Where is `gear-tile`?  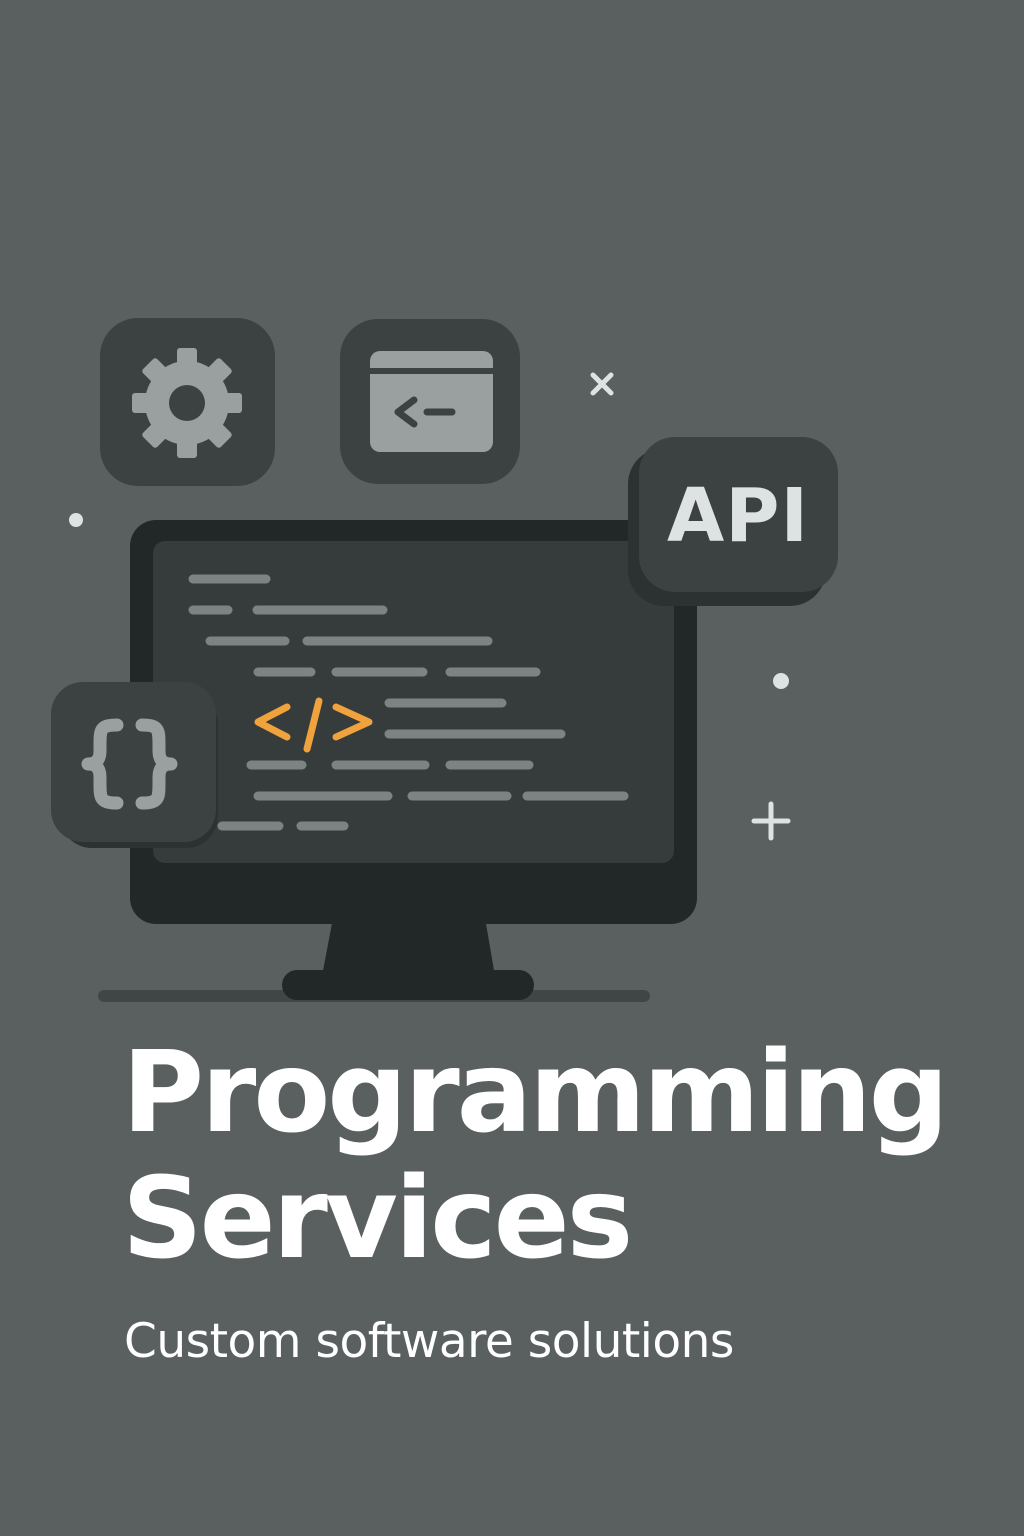 gear-tile is located at coordinates (187, 402).